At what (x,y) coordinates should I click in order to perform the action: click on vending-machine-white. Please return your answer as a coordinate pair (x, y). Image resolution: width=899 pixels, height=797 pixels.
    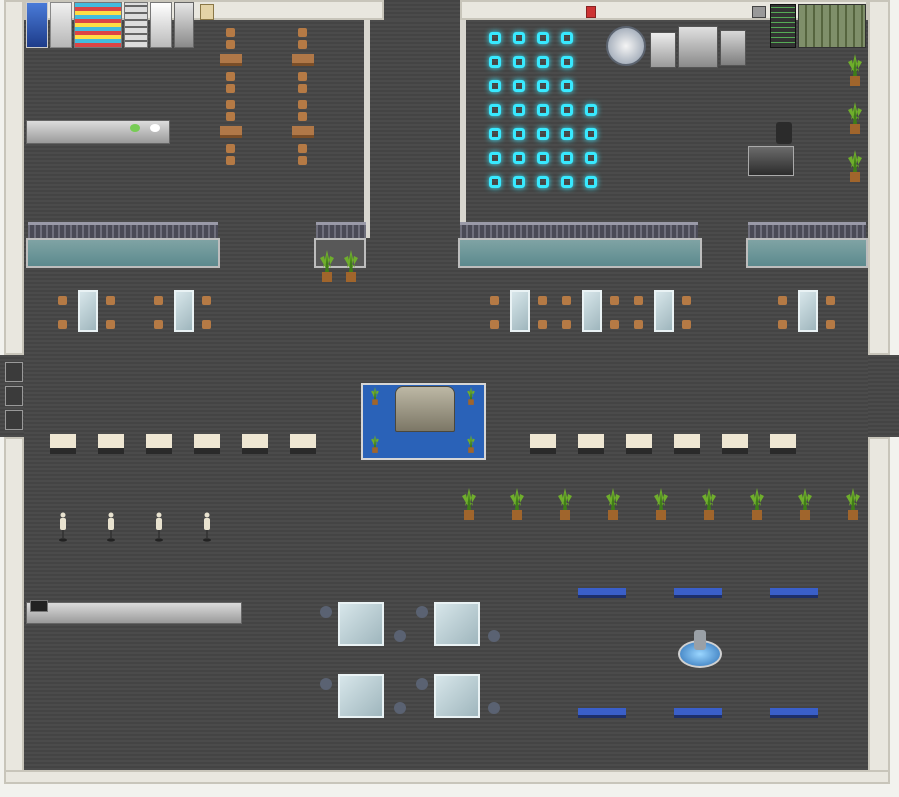
    Looking at the image, I should click on (61, 25).